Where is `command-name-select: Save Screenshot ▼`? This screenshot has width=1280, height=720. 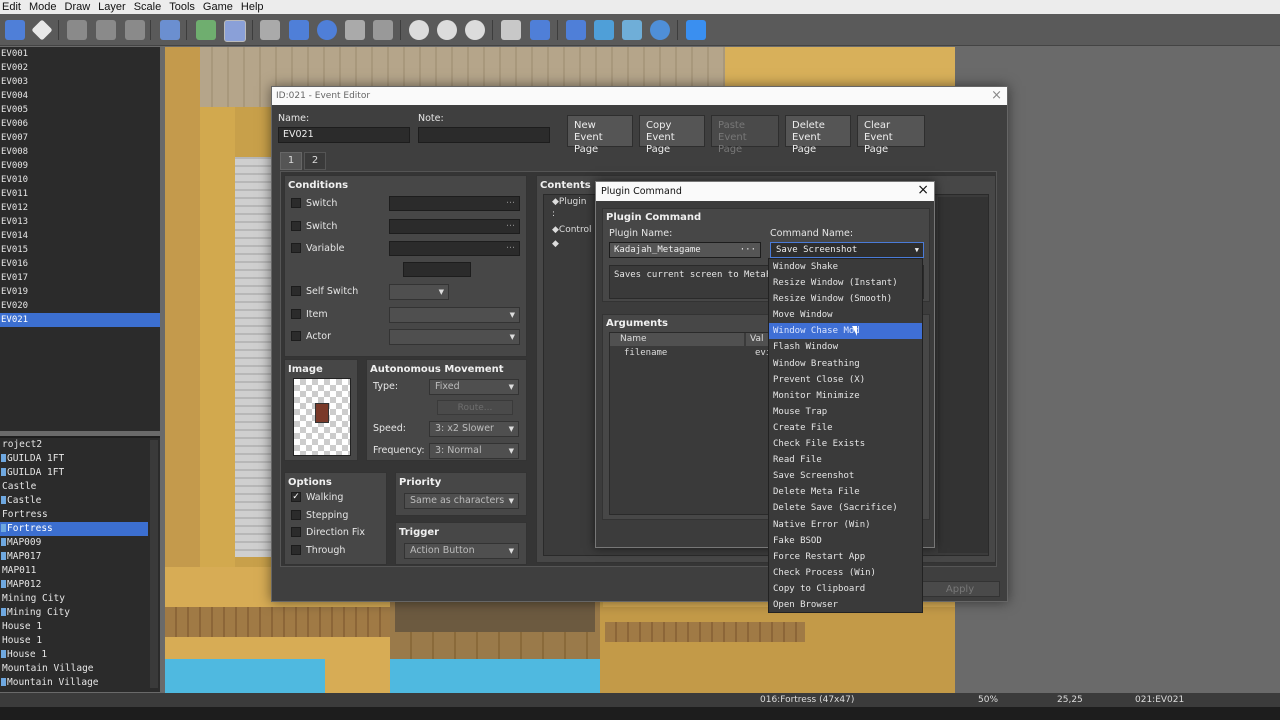
command-name-select: Save Screenshot ▼ is located at coordinates (847, 250).